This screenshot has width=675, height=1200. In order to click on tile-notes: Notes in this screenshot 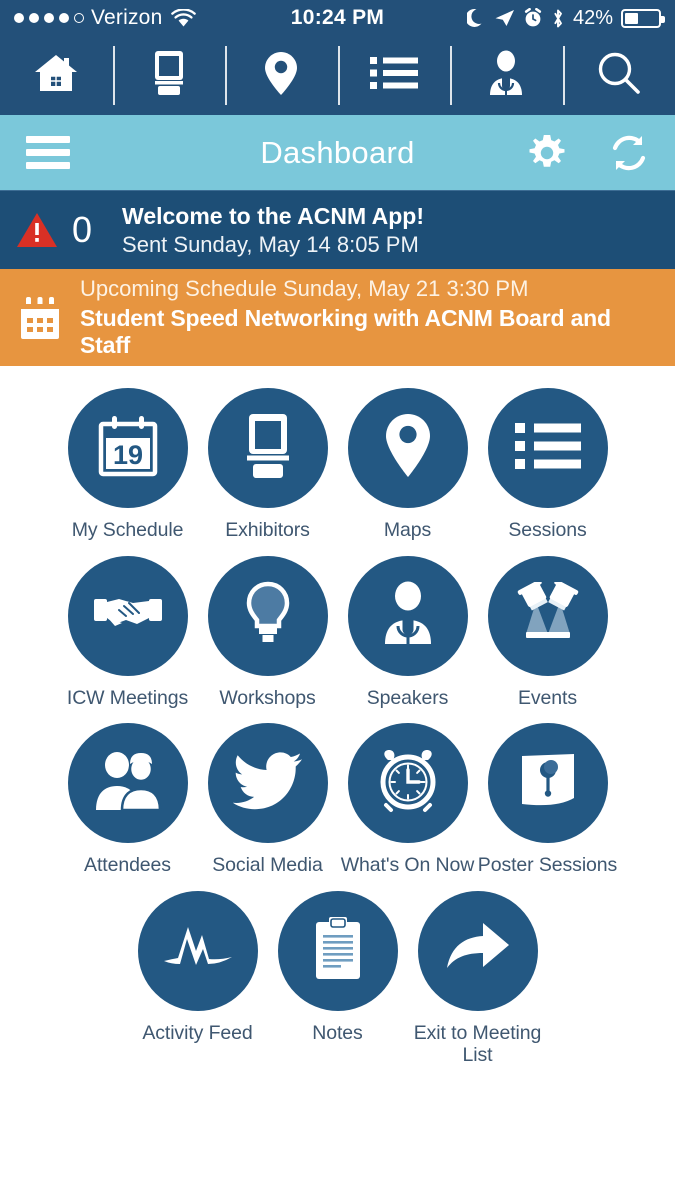, I will do `click(338, 978)`.